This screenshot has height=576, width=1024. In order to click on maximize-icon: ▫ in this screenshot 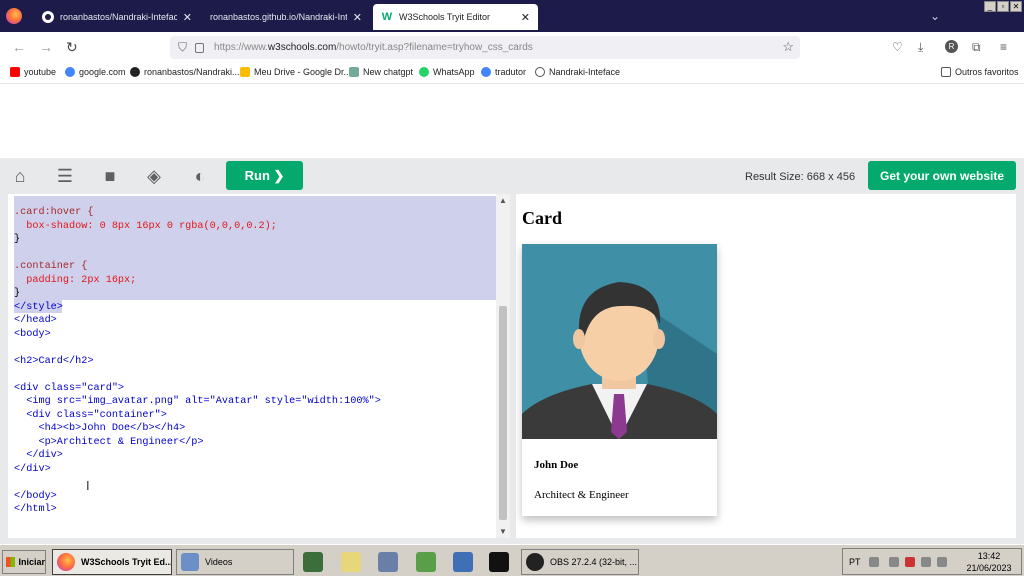, I will do `click(1003, 6)`.